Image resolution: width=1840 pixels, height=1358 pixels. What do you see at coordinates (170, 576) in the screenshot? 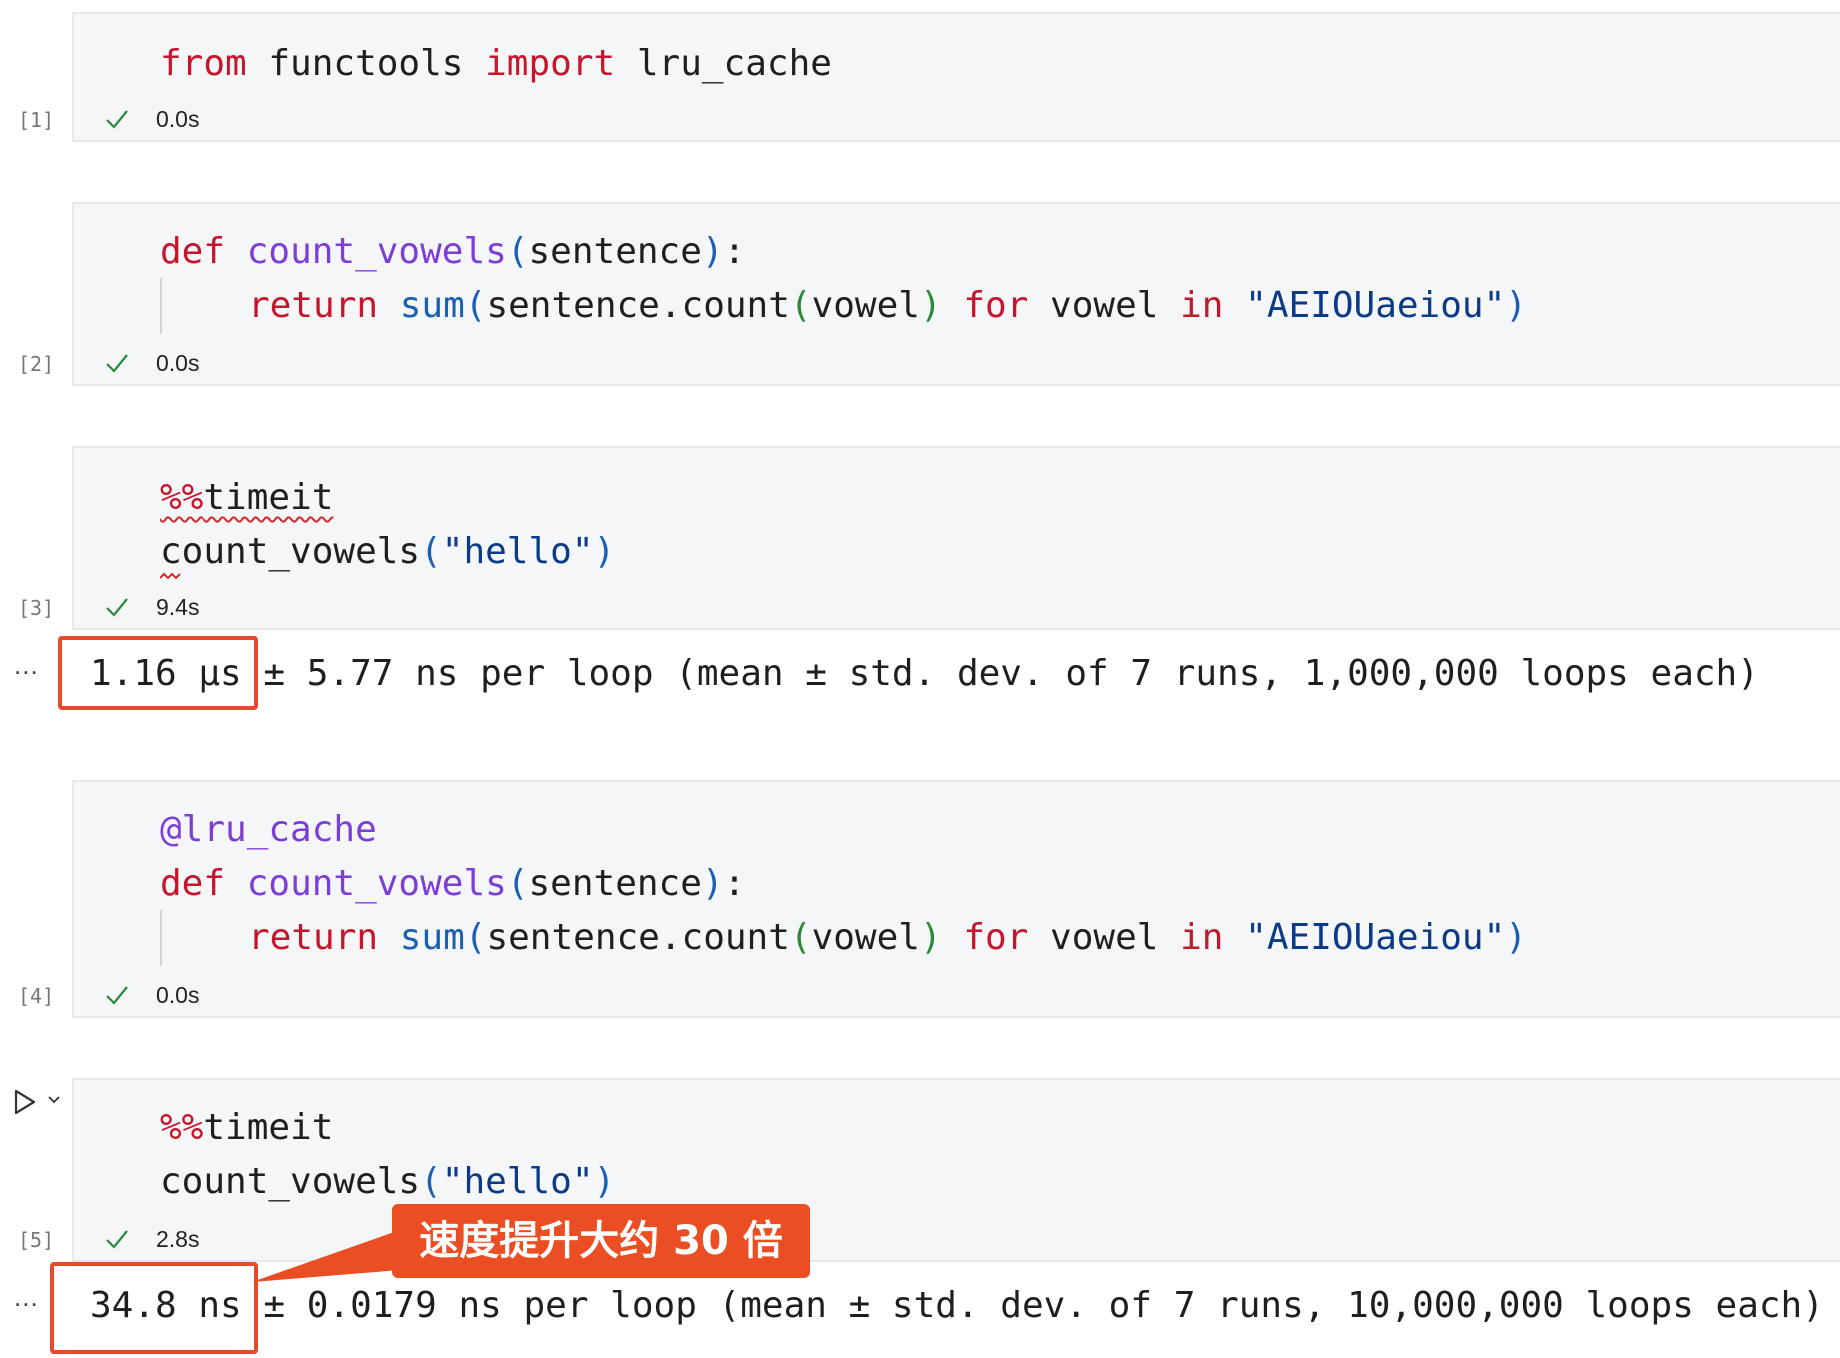
I see `error-squiggle` at bounding box center [170, 576].